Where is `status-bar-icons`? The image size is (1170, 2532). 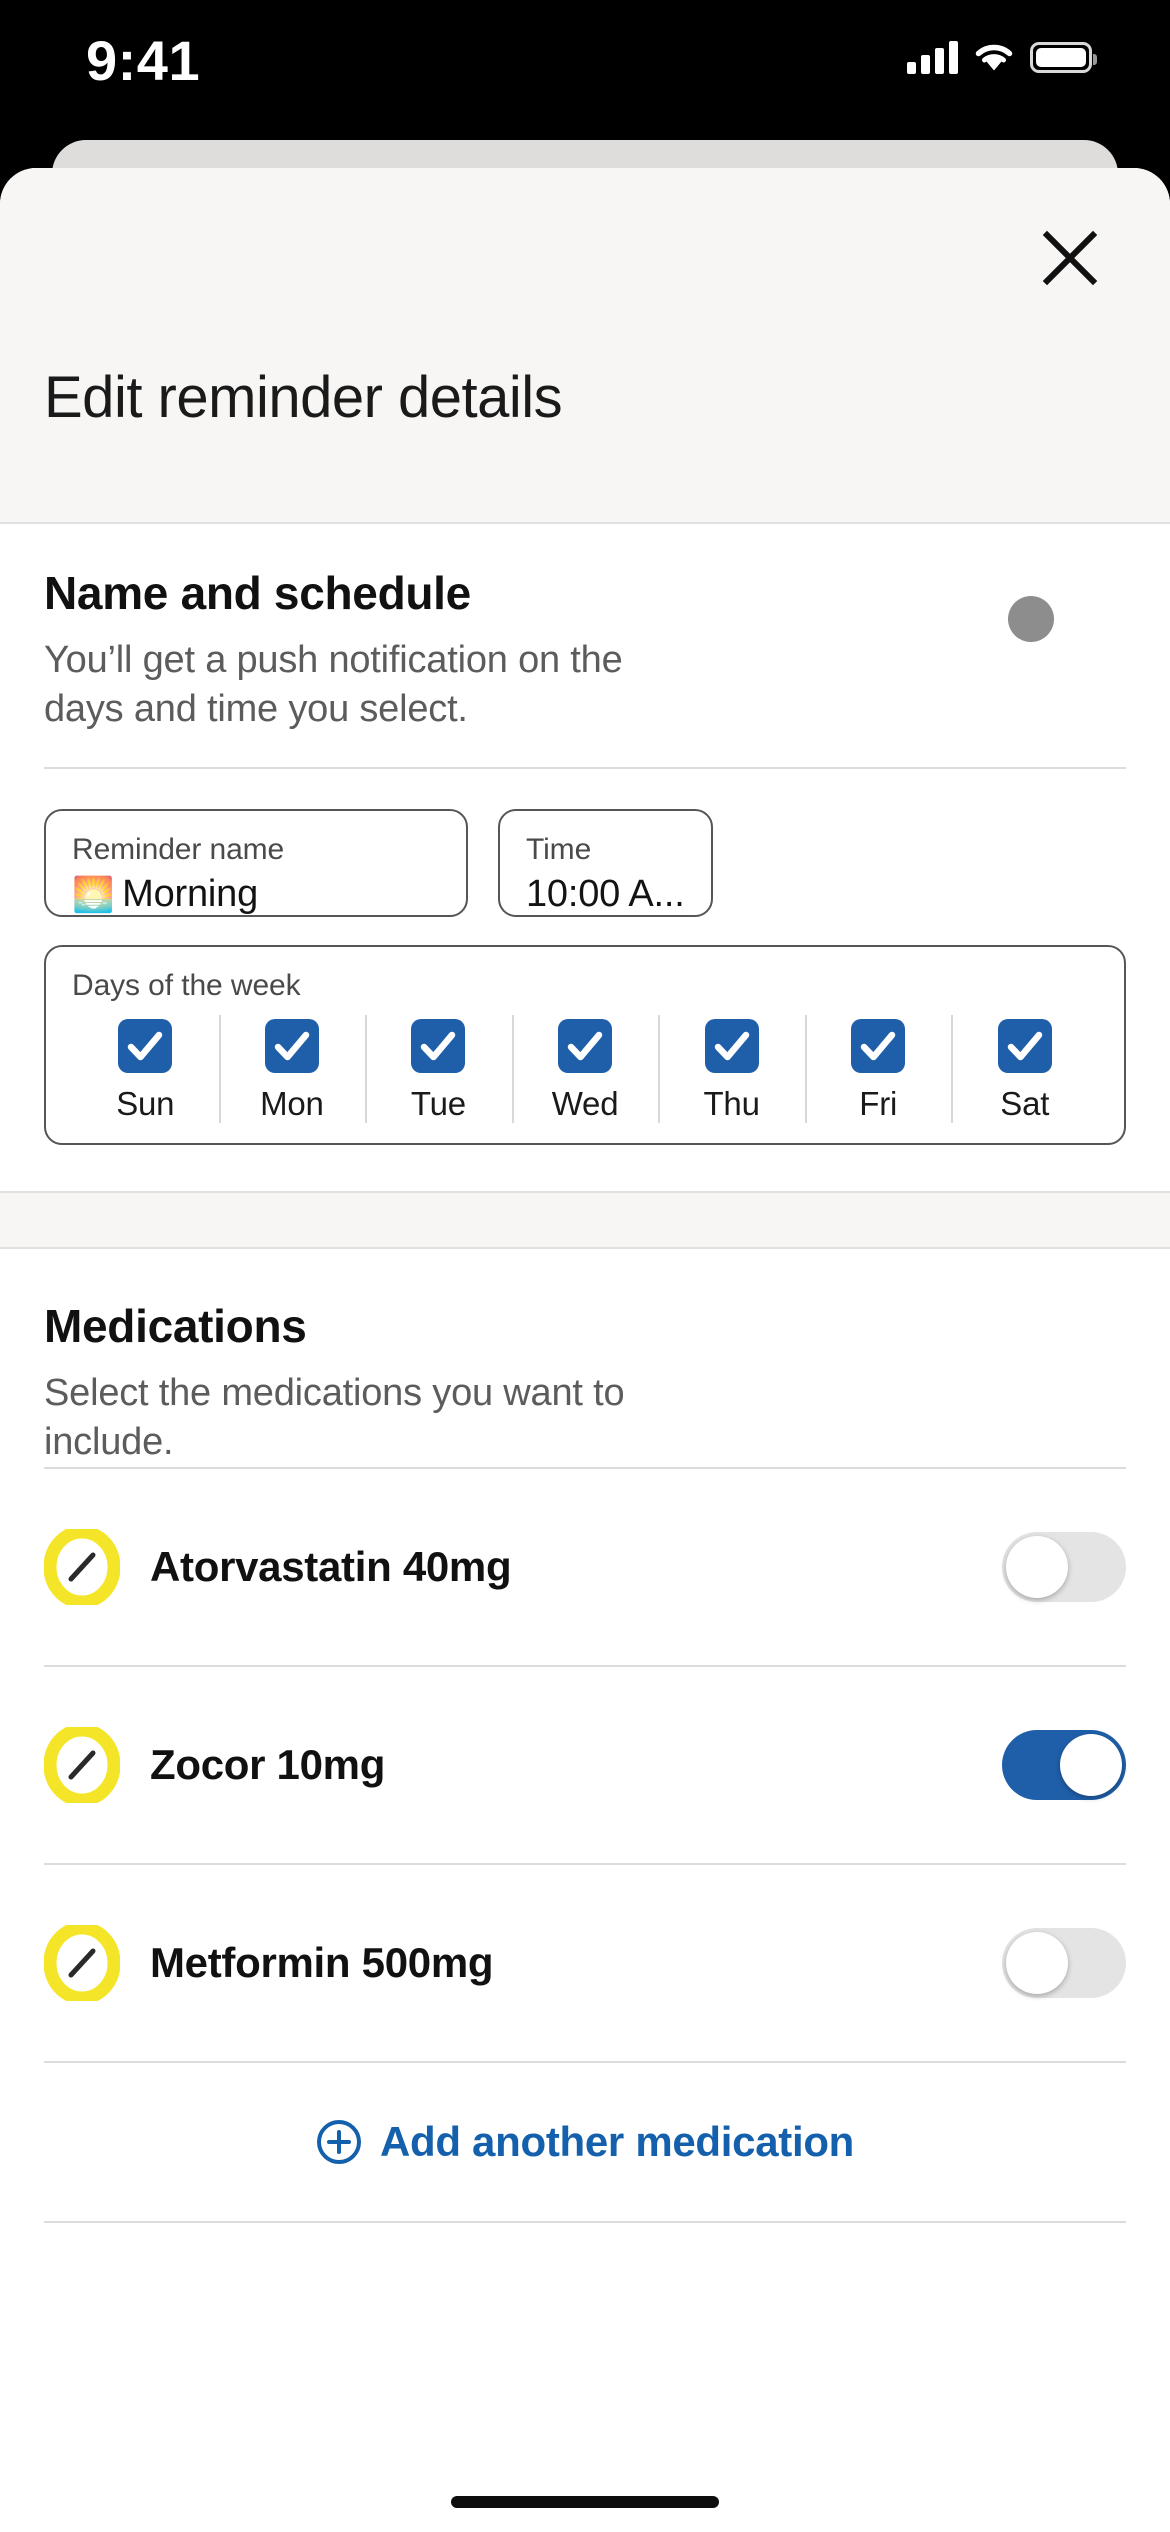 status-bar-icons is located at coordinates (1002, 57).